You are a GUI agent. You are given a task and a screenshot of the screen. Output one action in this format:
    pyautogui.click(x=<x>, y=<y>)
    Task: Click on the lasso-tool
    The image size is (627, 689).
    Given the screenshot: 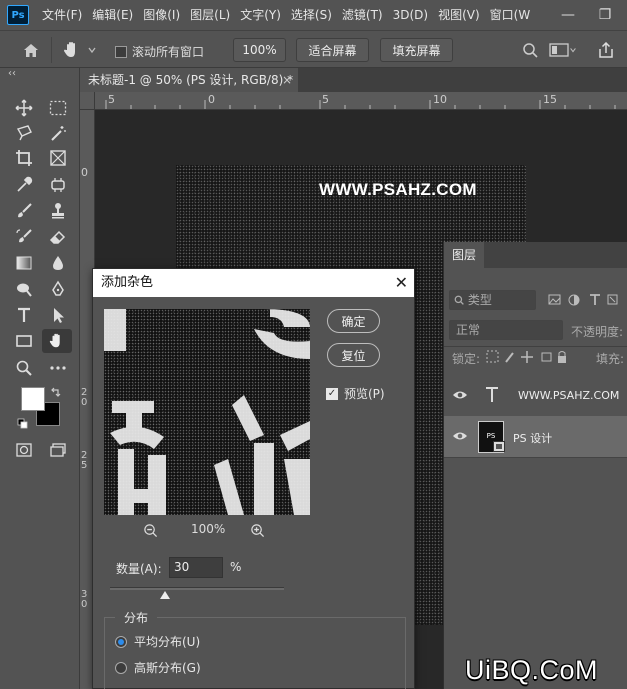 What is the action you would take?
    pyautogui.click(x=24, y=133)
    